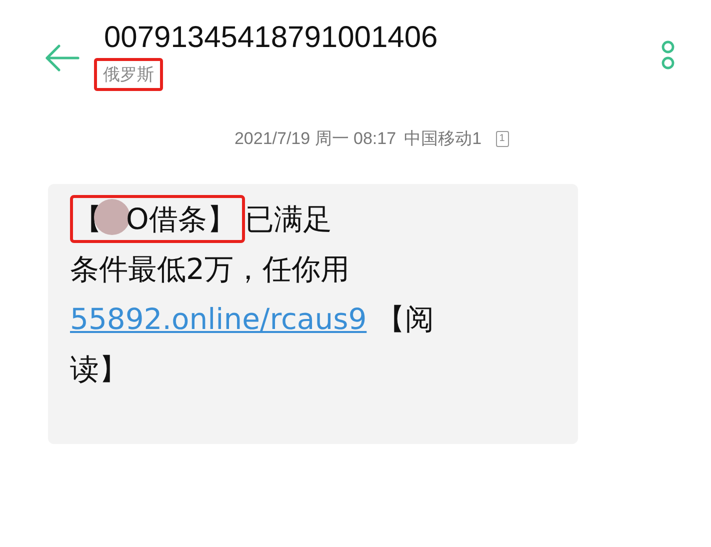 This screenshot has height=547, width=711. I want to click on more-options-icon, so click(668, 55).